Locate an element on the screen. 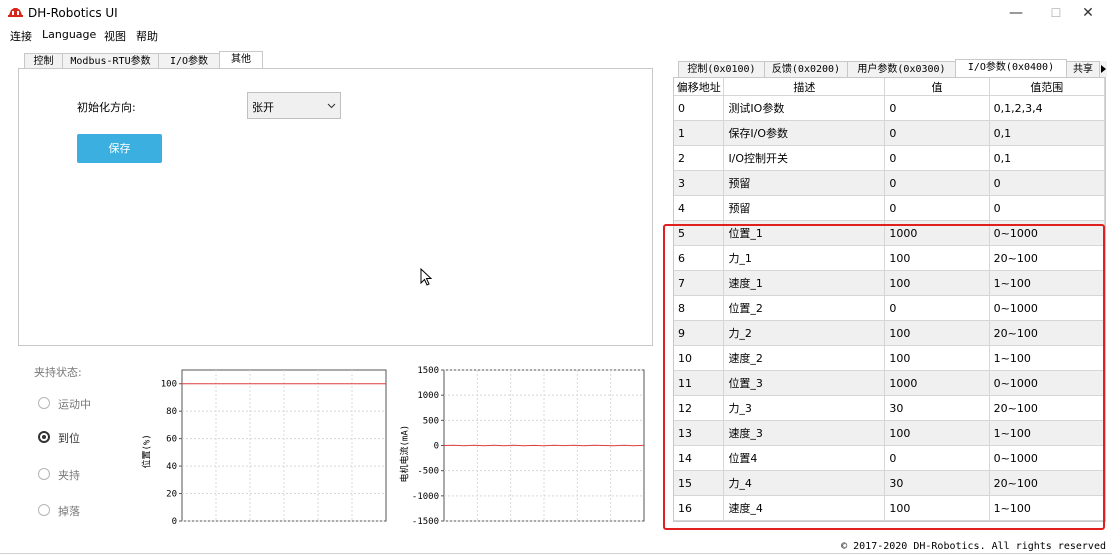  current-ytick-label: 1000 is located at coordinates (428, 396).